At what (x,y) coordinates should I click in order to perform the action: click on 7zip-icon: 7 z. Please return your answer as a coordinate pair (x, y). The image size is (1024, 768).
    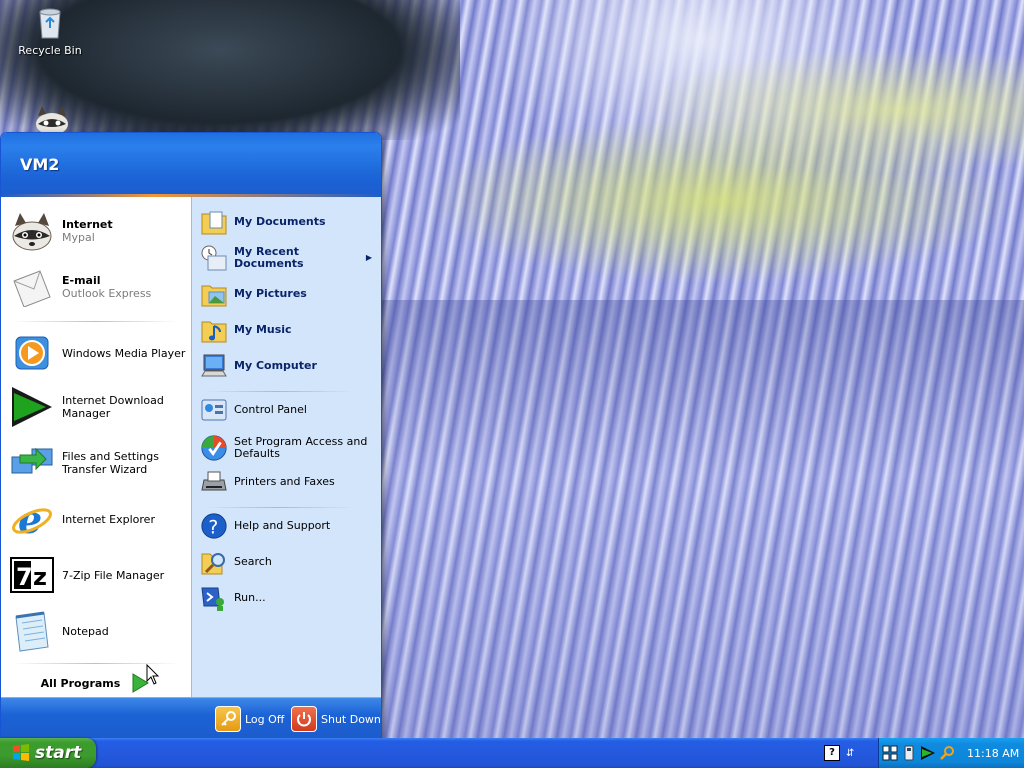
    Looking at the image, I should click on (32, 575).